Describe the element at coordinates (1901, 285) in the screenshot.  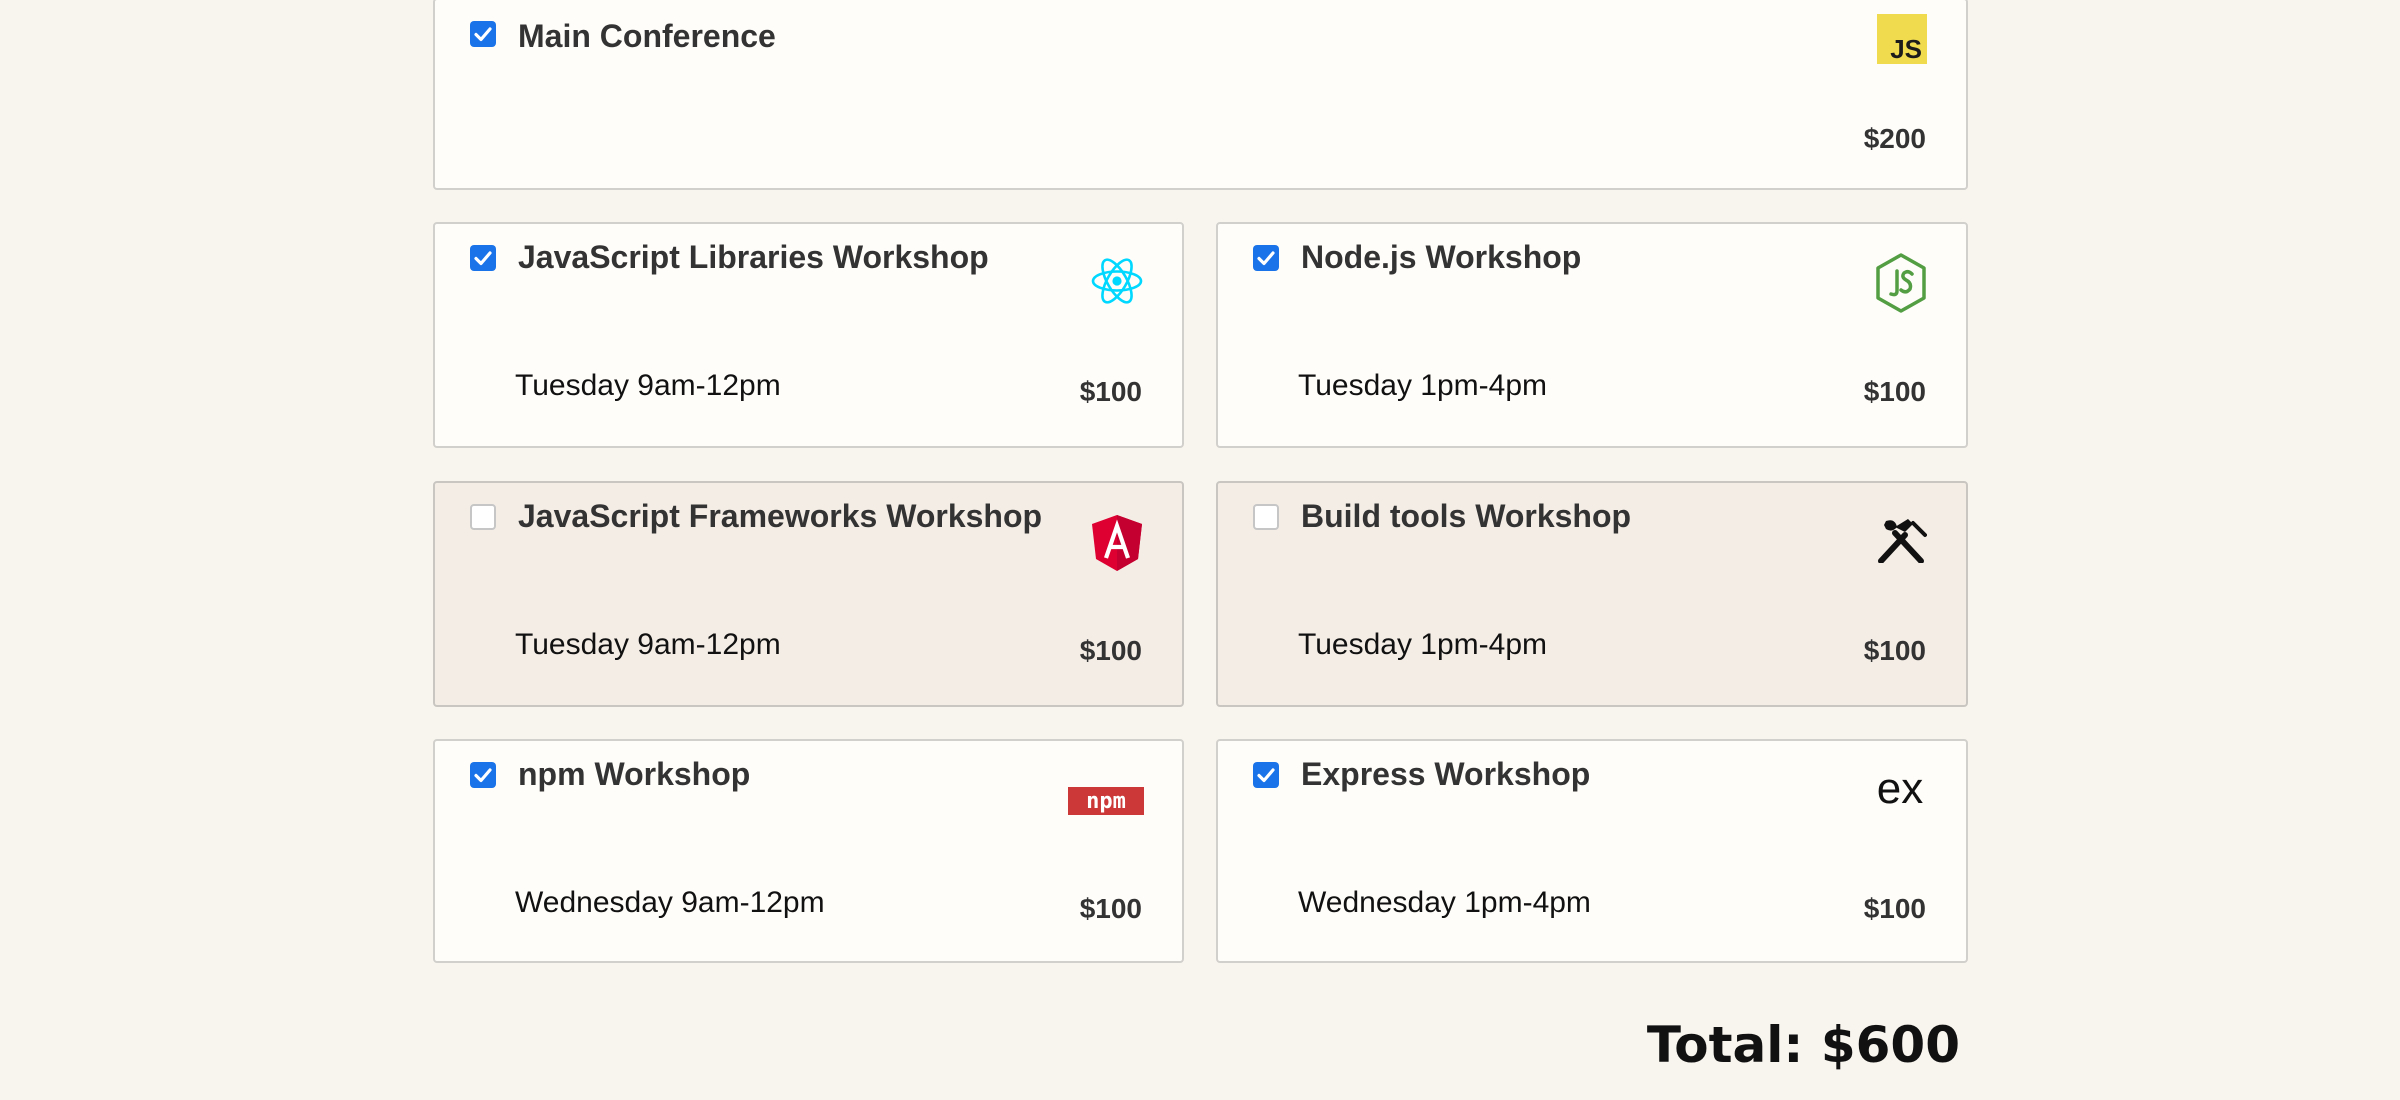
I see `nodejs-icon` at that location.